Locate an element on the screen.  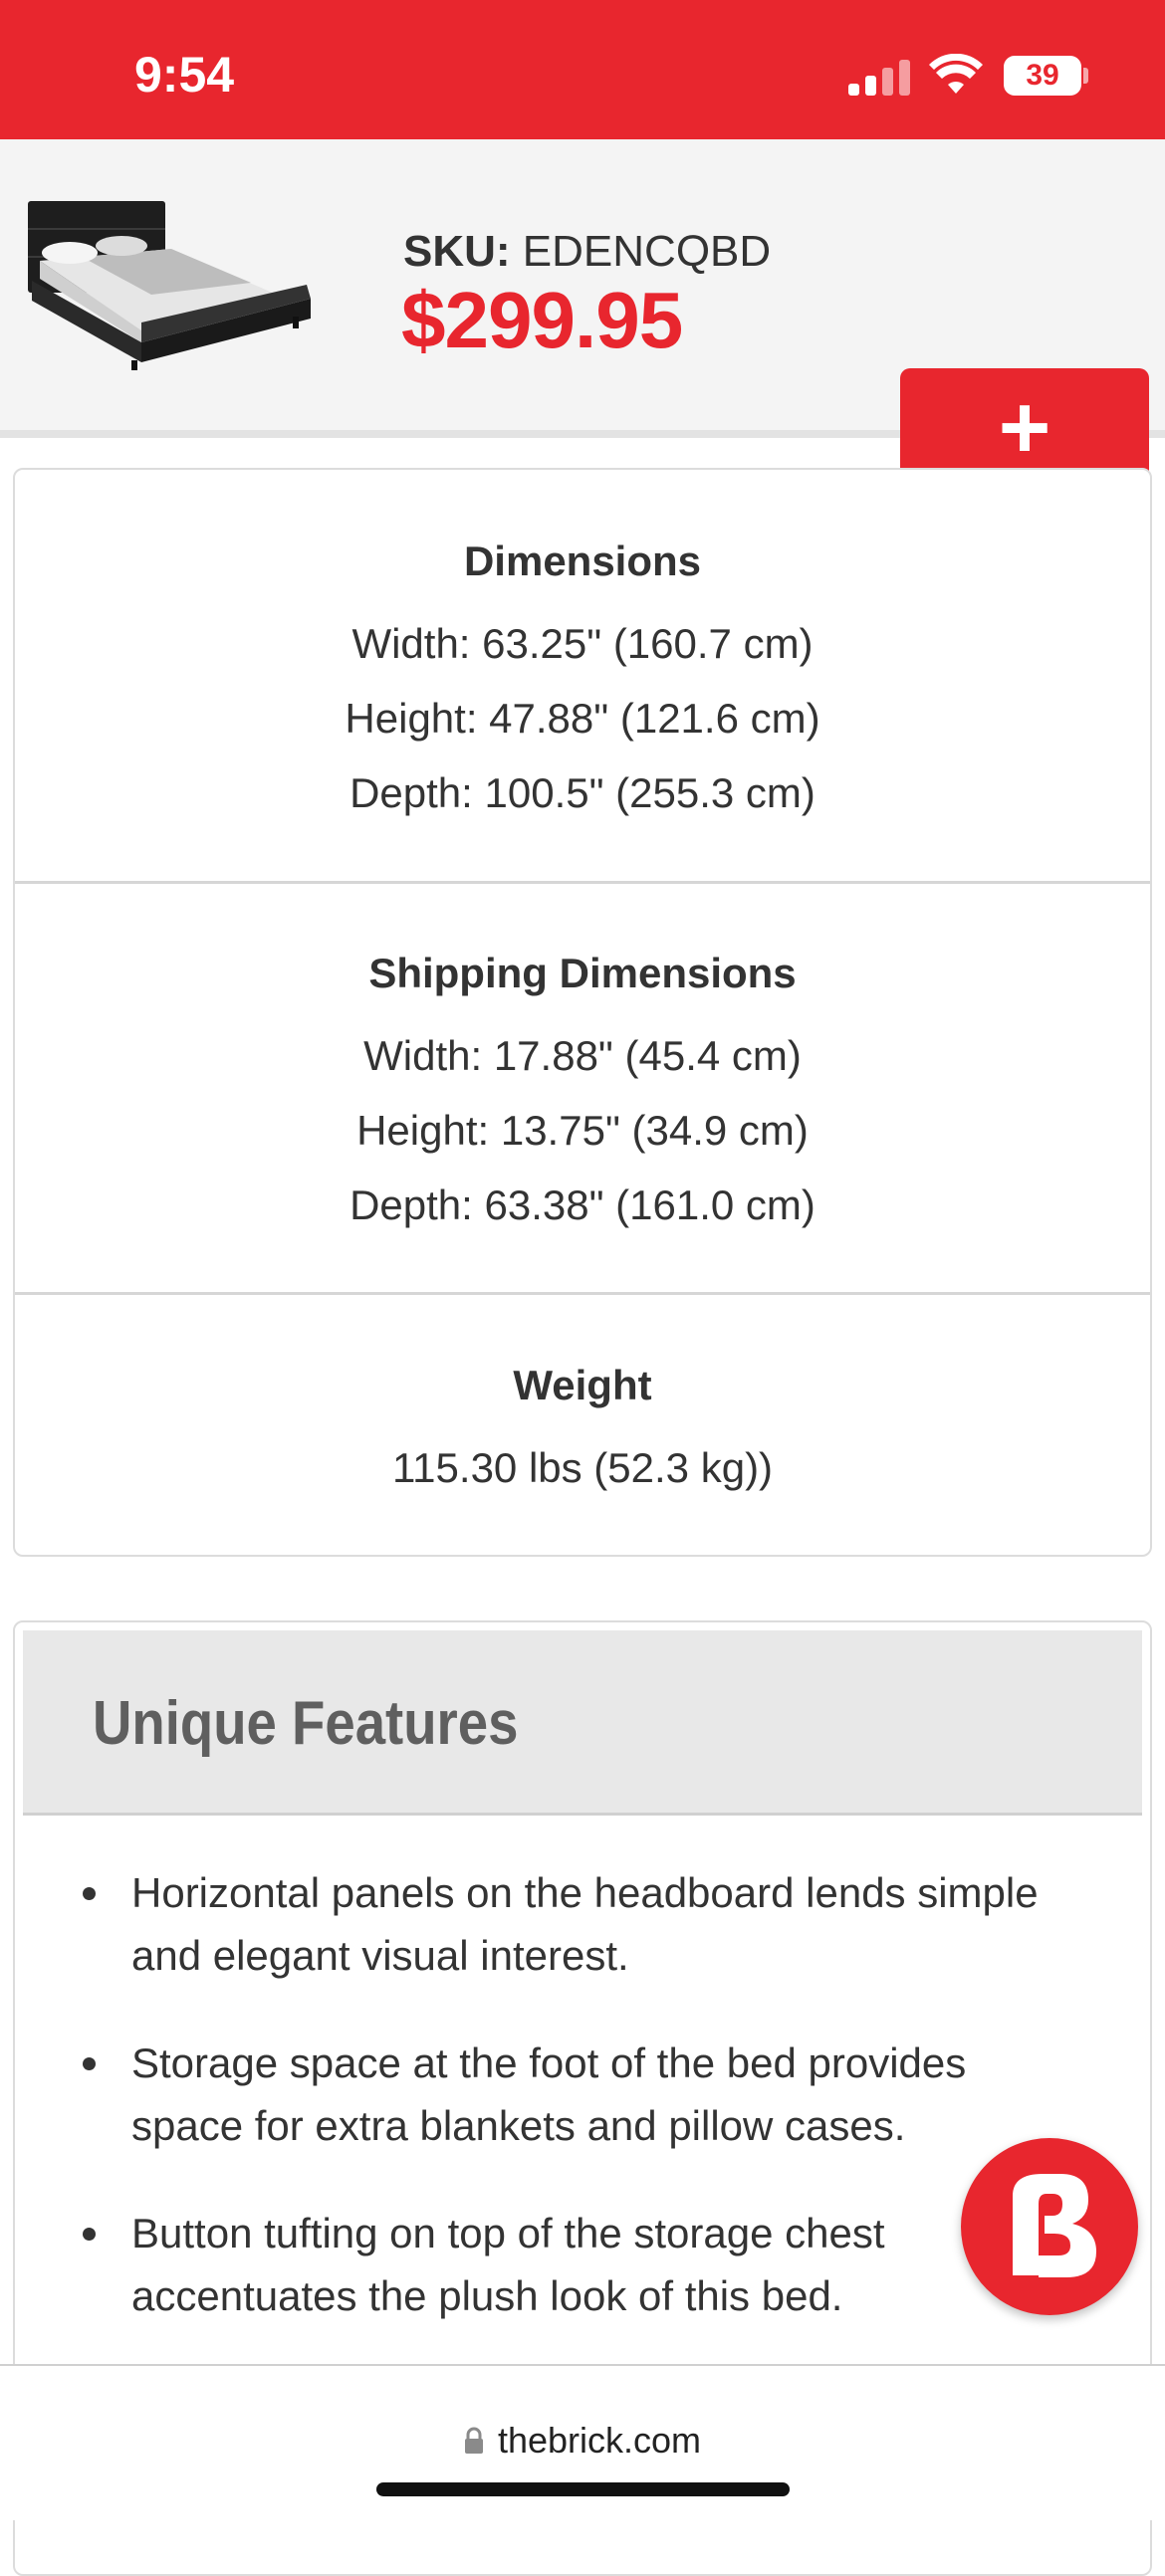
sku-label: SKU: is located at coordinates (457, 251).